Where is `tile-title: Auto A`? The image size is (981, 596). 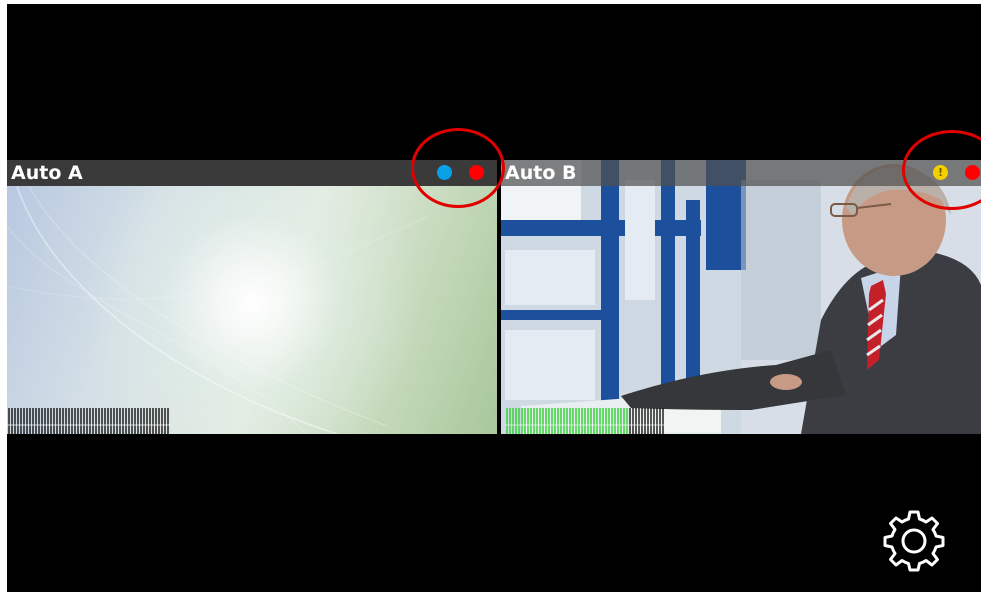
tile-title: Auto A is located at coordinates (47, 173).